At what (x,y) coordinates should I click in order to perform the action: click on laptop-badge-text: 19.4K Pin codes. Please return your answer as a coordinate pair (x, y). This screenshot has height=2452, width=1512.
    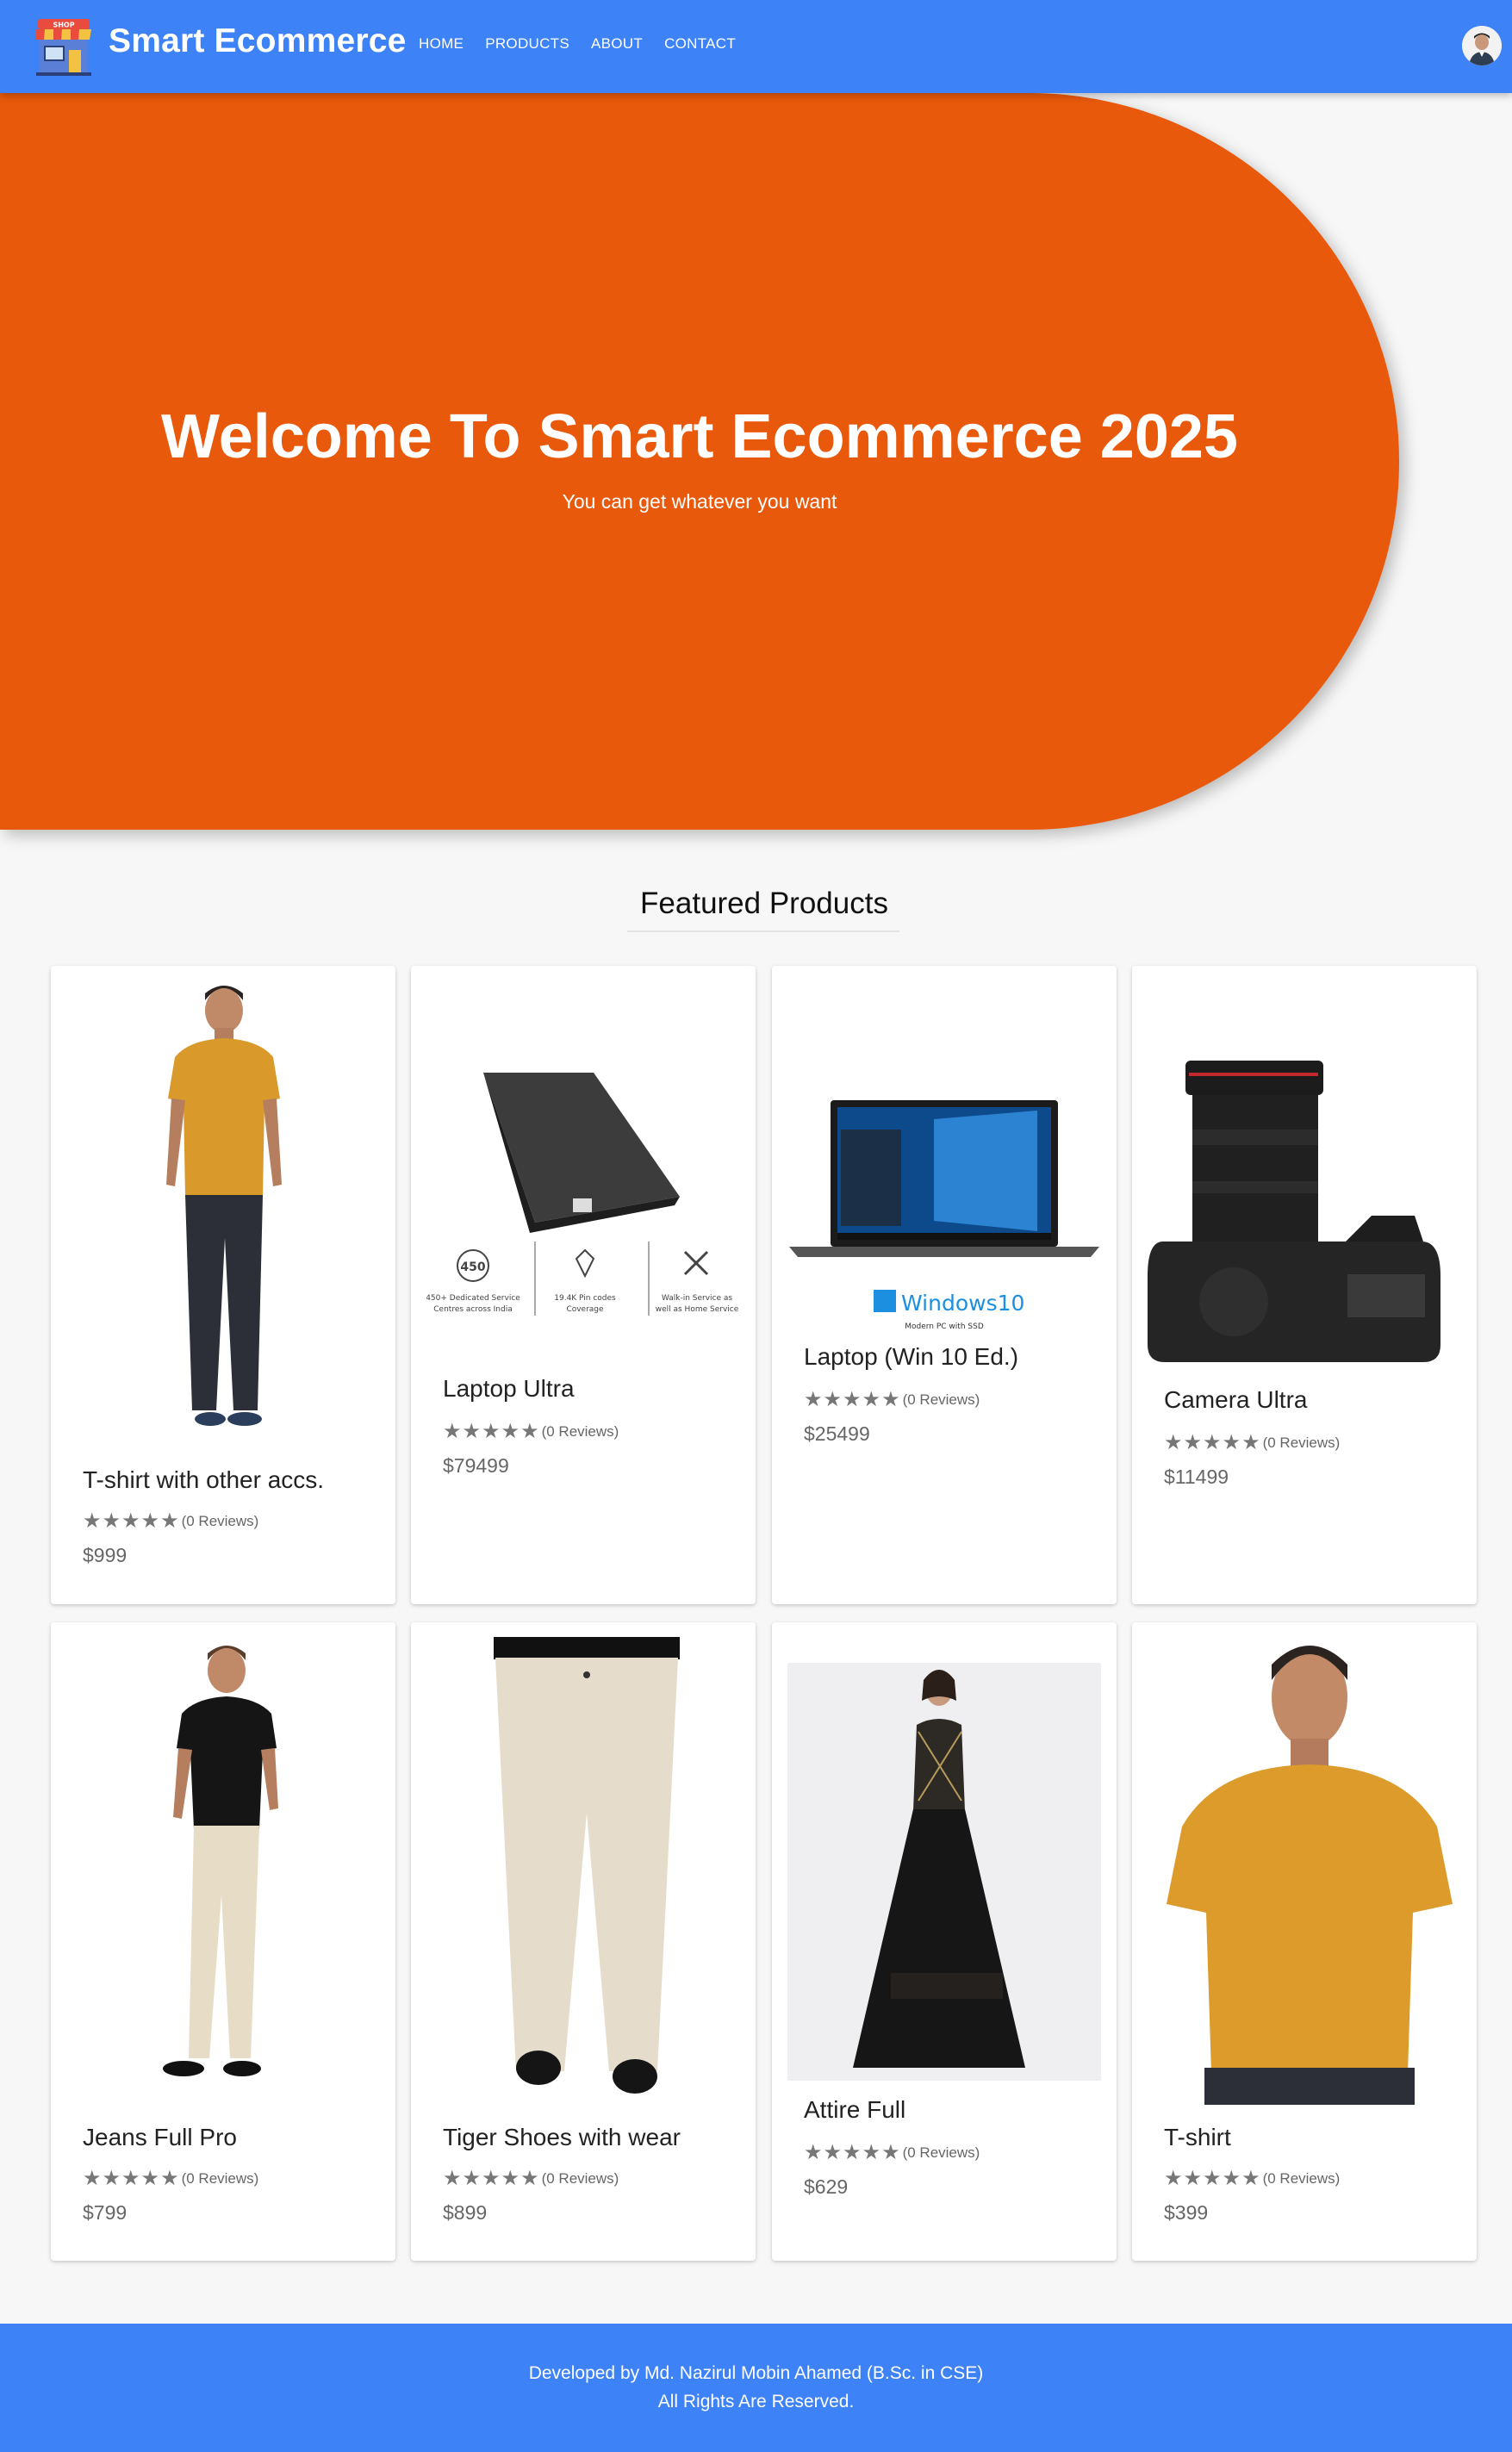
    Looking at the image, I should click on (585, 1298).